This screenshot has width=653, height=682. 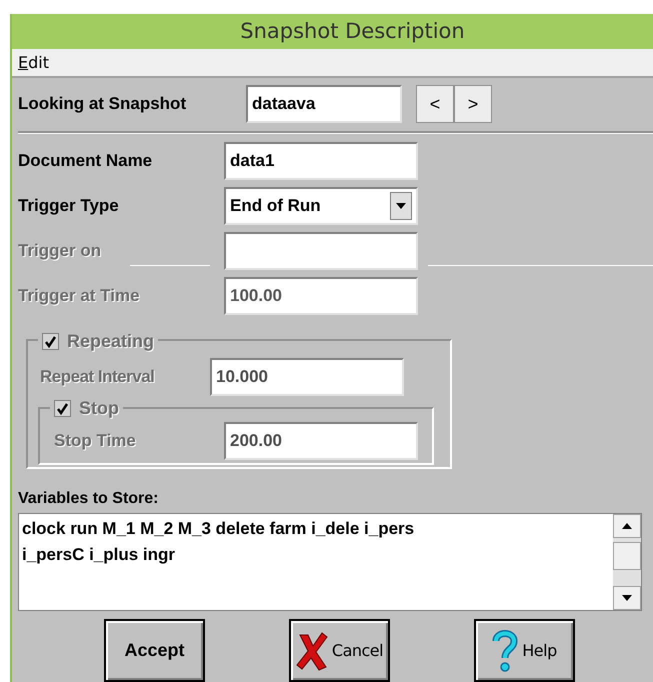 I want to click on input-field: data1, so click(x=321, y=161).